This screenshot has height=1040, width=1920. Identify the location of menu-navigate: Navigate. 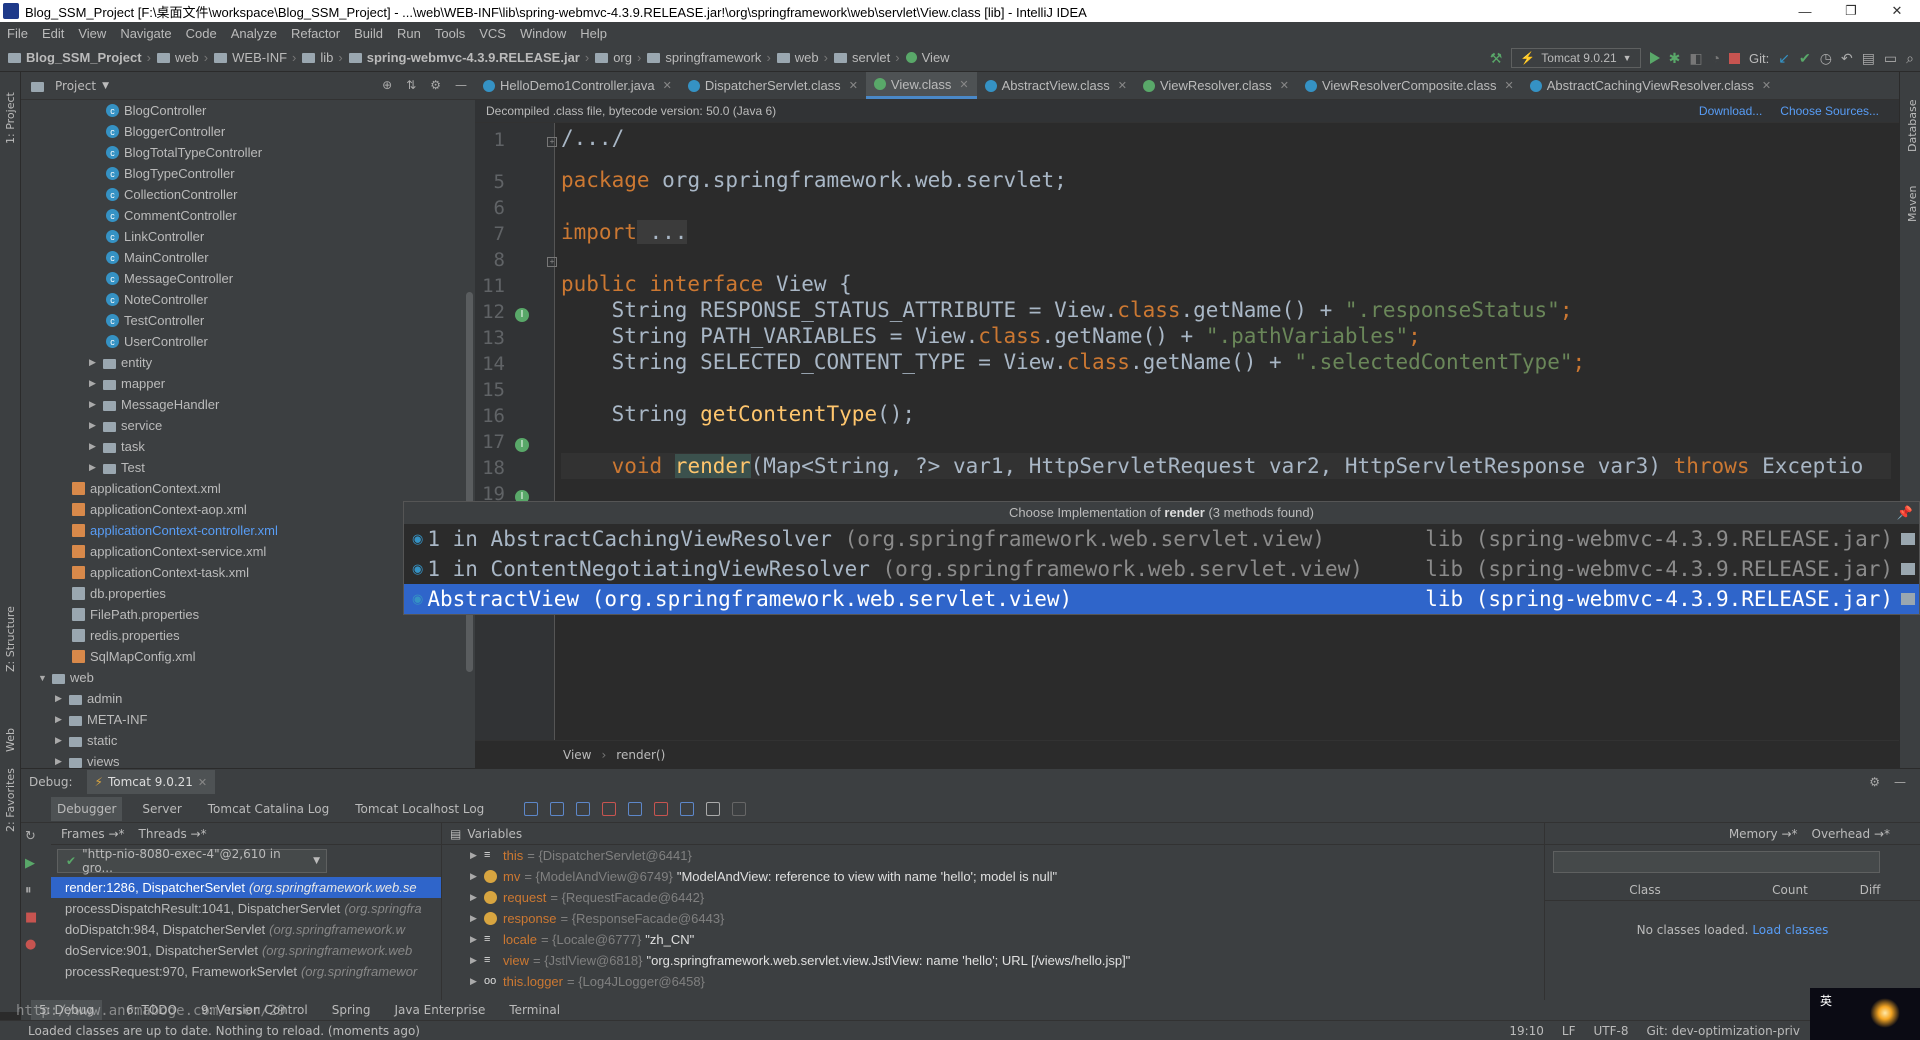
(145, 33).